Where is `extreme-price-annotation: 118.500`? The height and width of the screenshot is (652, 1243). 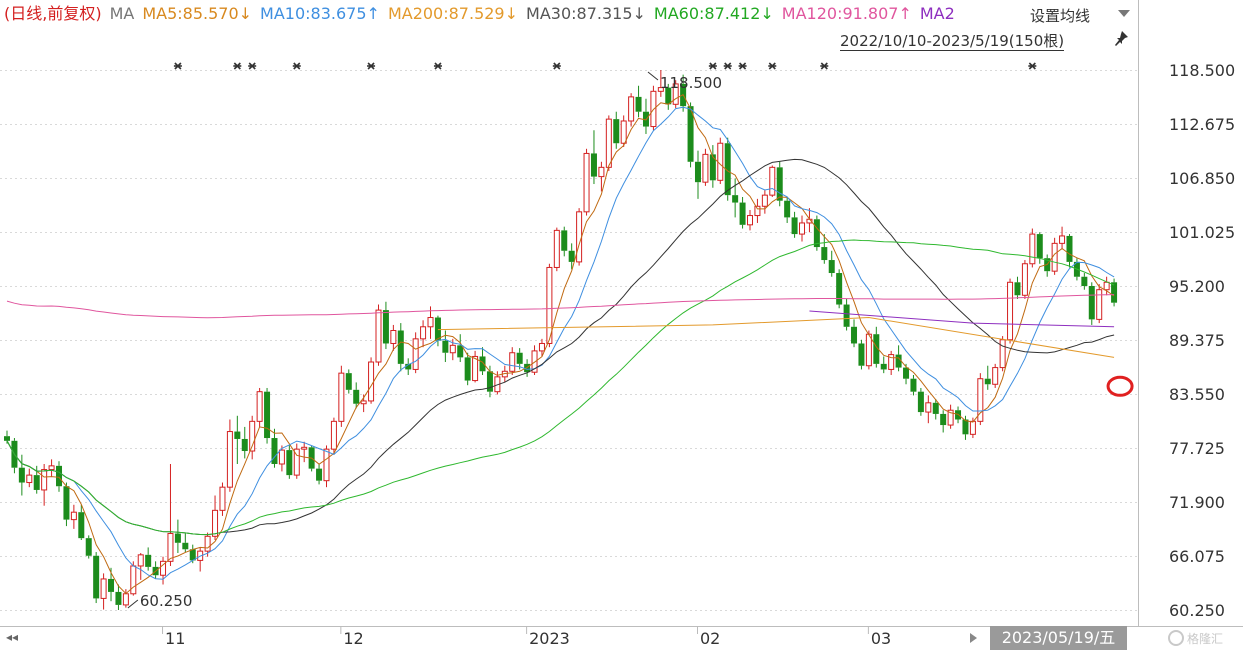 extreme-price-annotation: 118.500 is located at coordinates (684, 81).